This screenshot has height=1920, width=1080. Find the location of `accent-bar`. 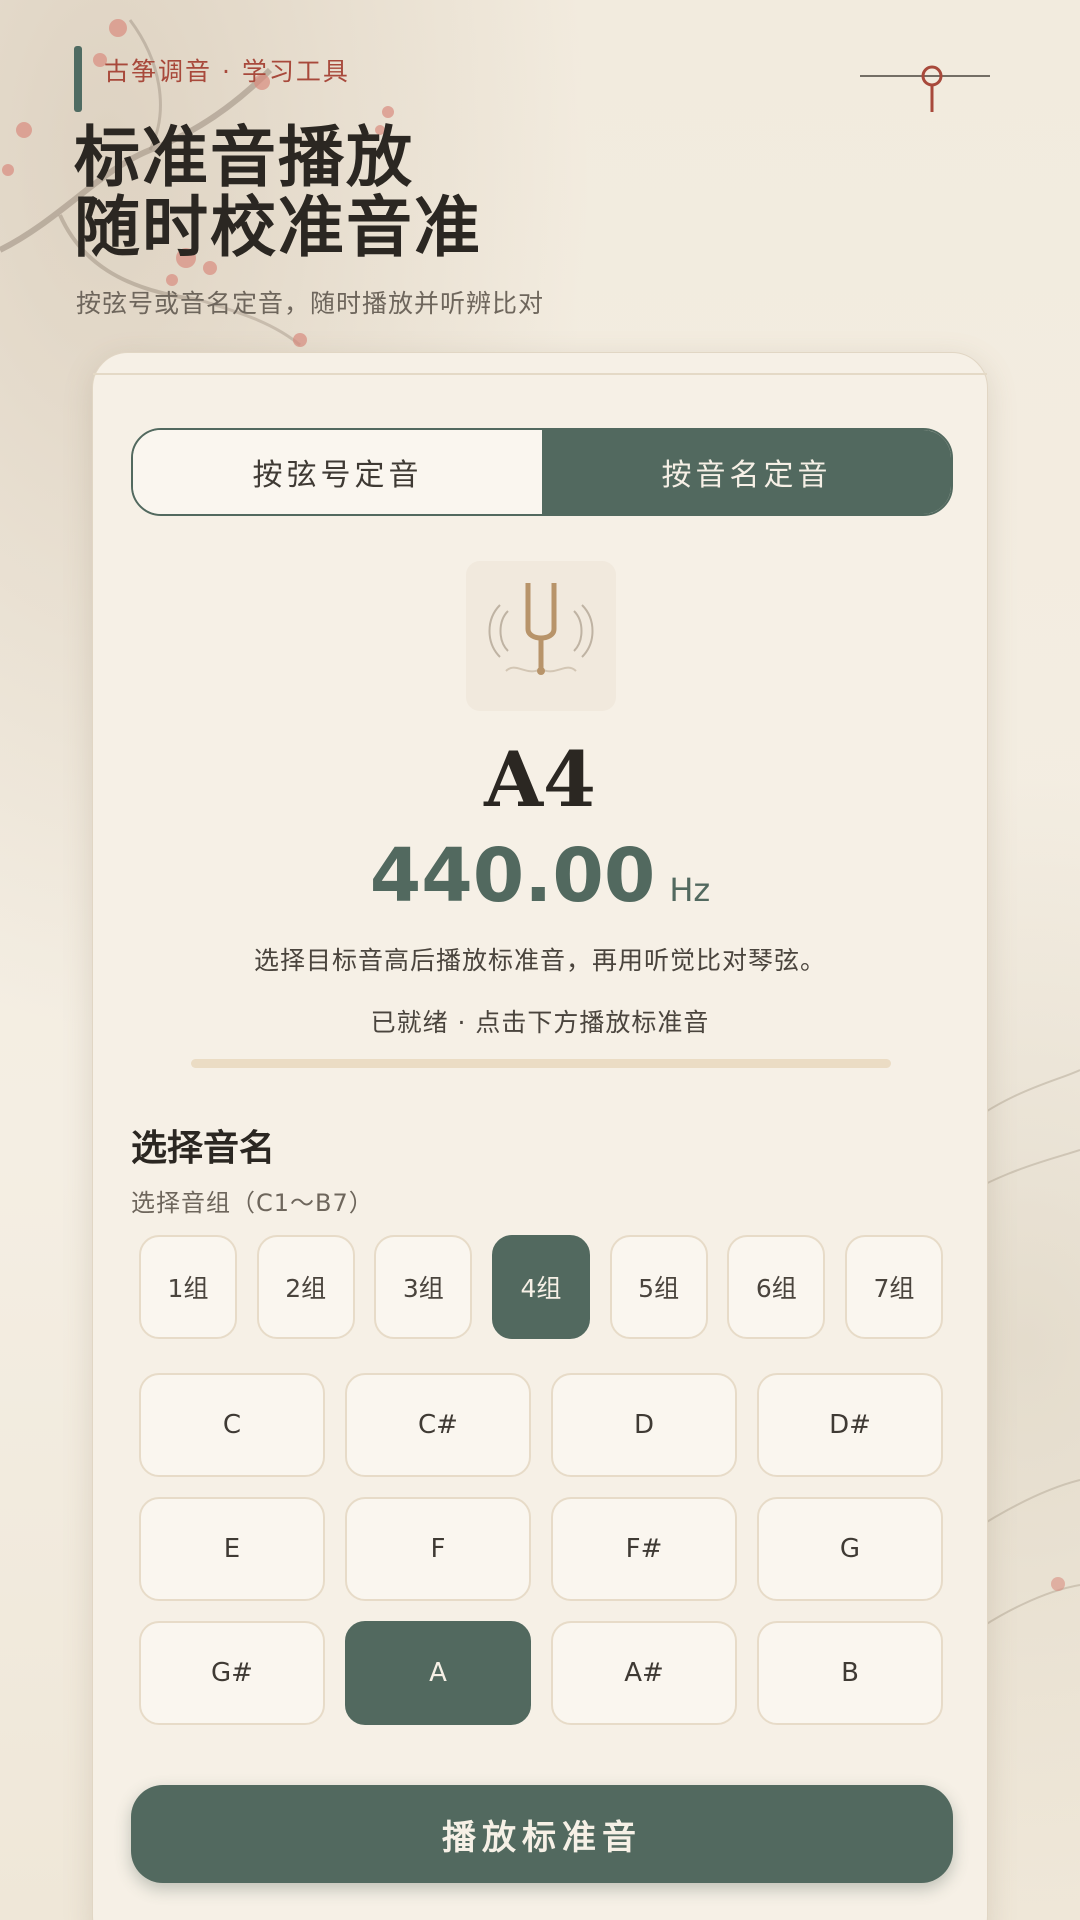

accent-bar is located at coordinates (78, 79).